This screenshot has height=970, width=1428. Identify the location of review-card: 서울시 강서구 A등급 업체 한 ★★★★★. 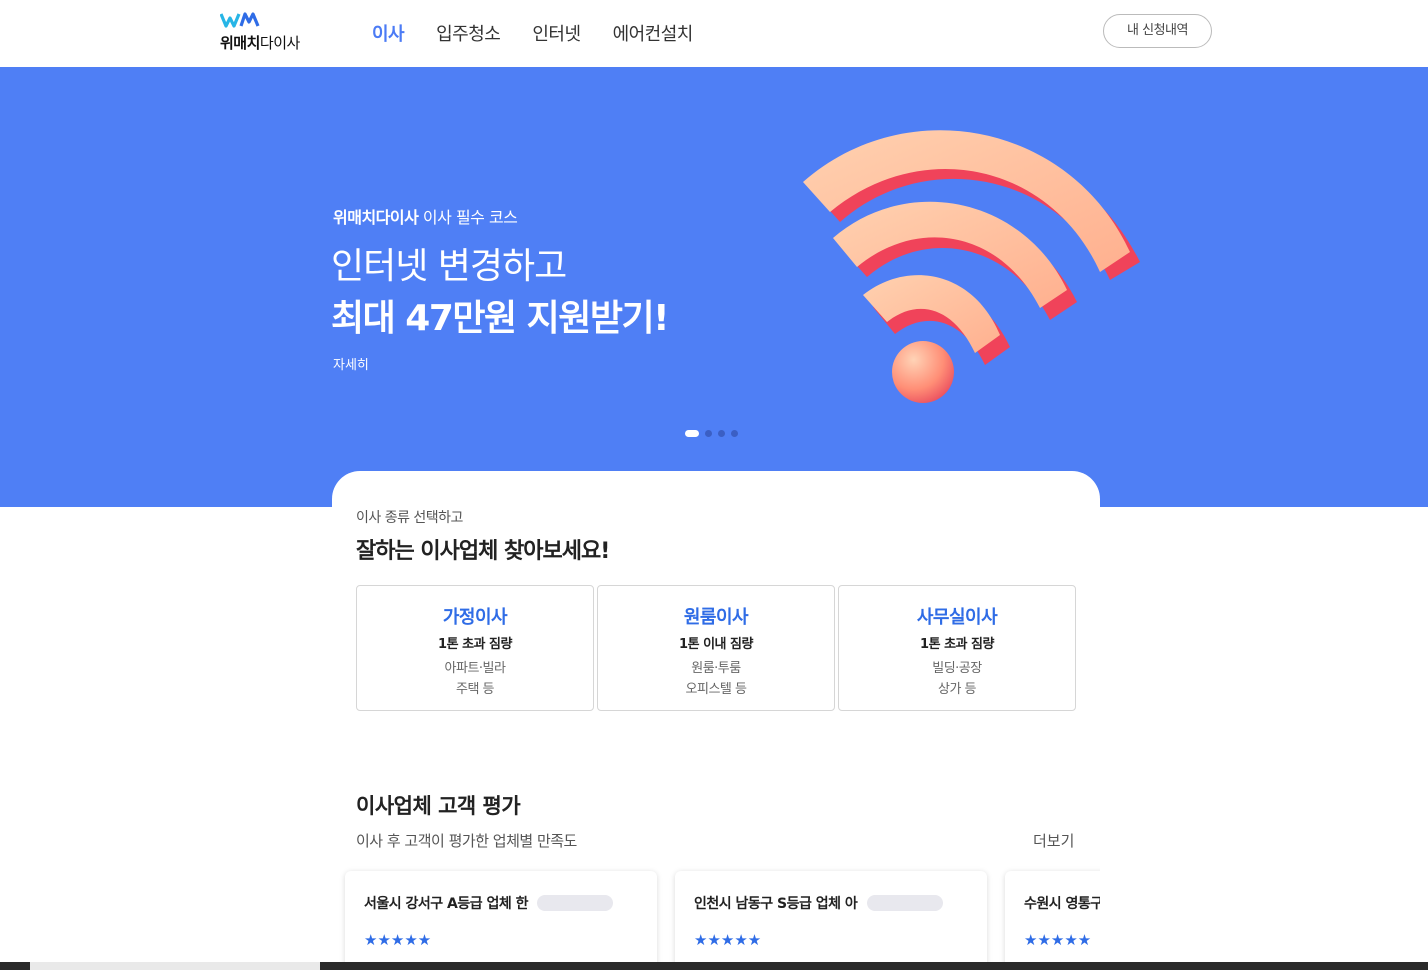
(501, 916).